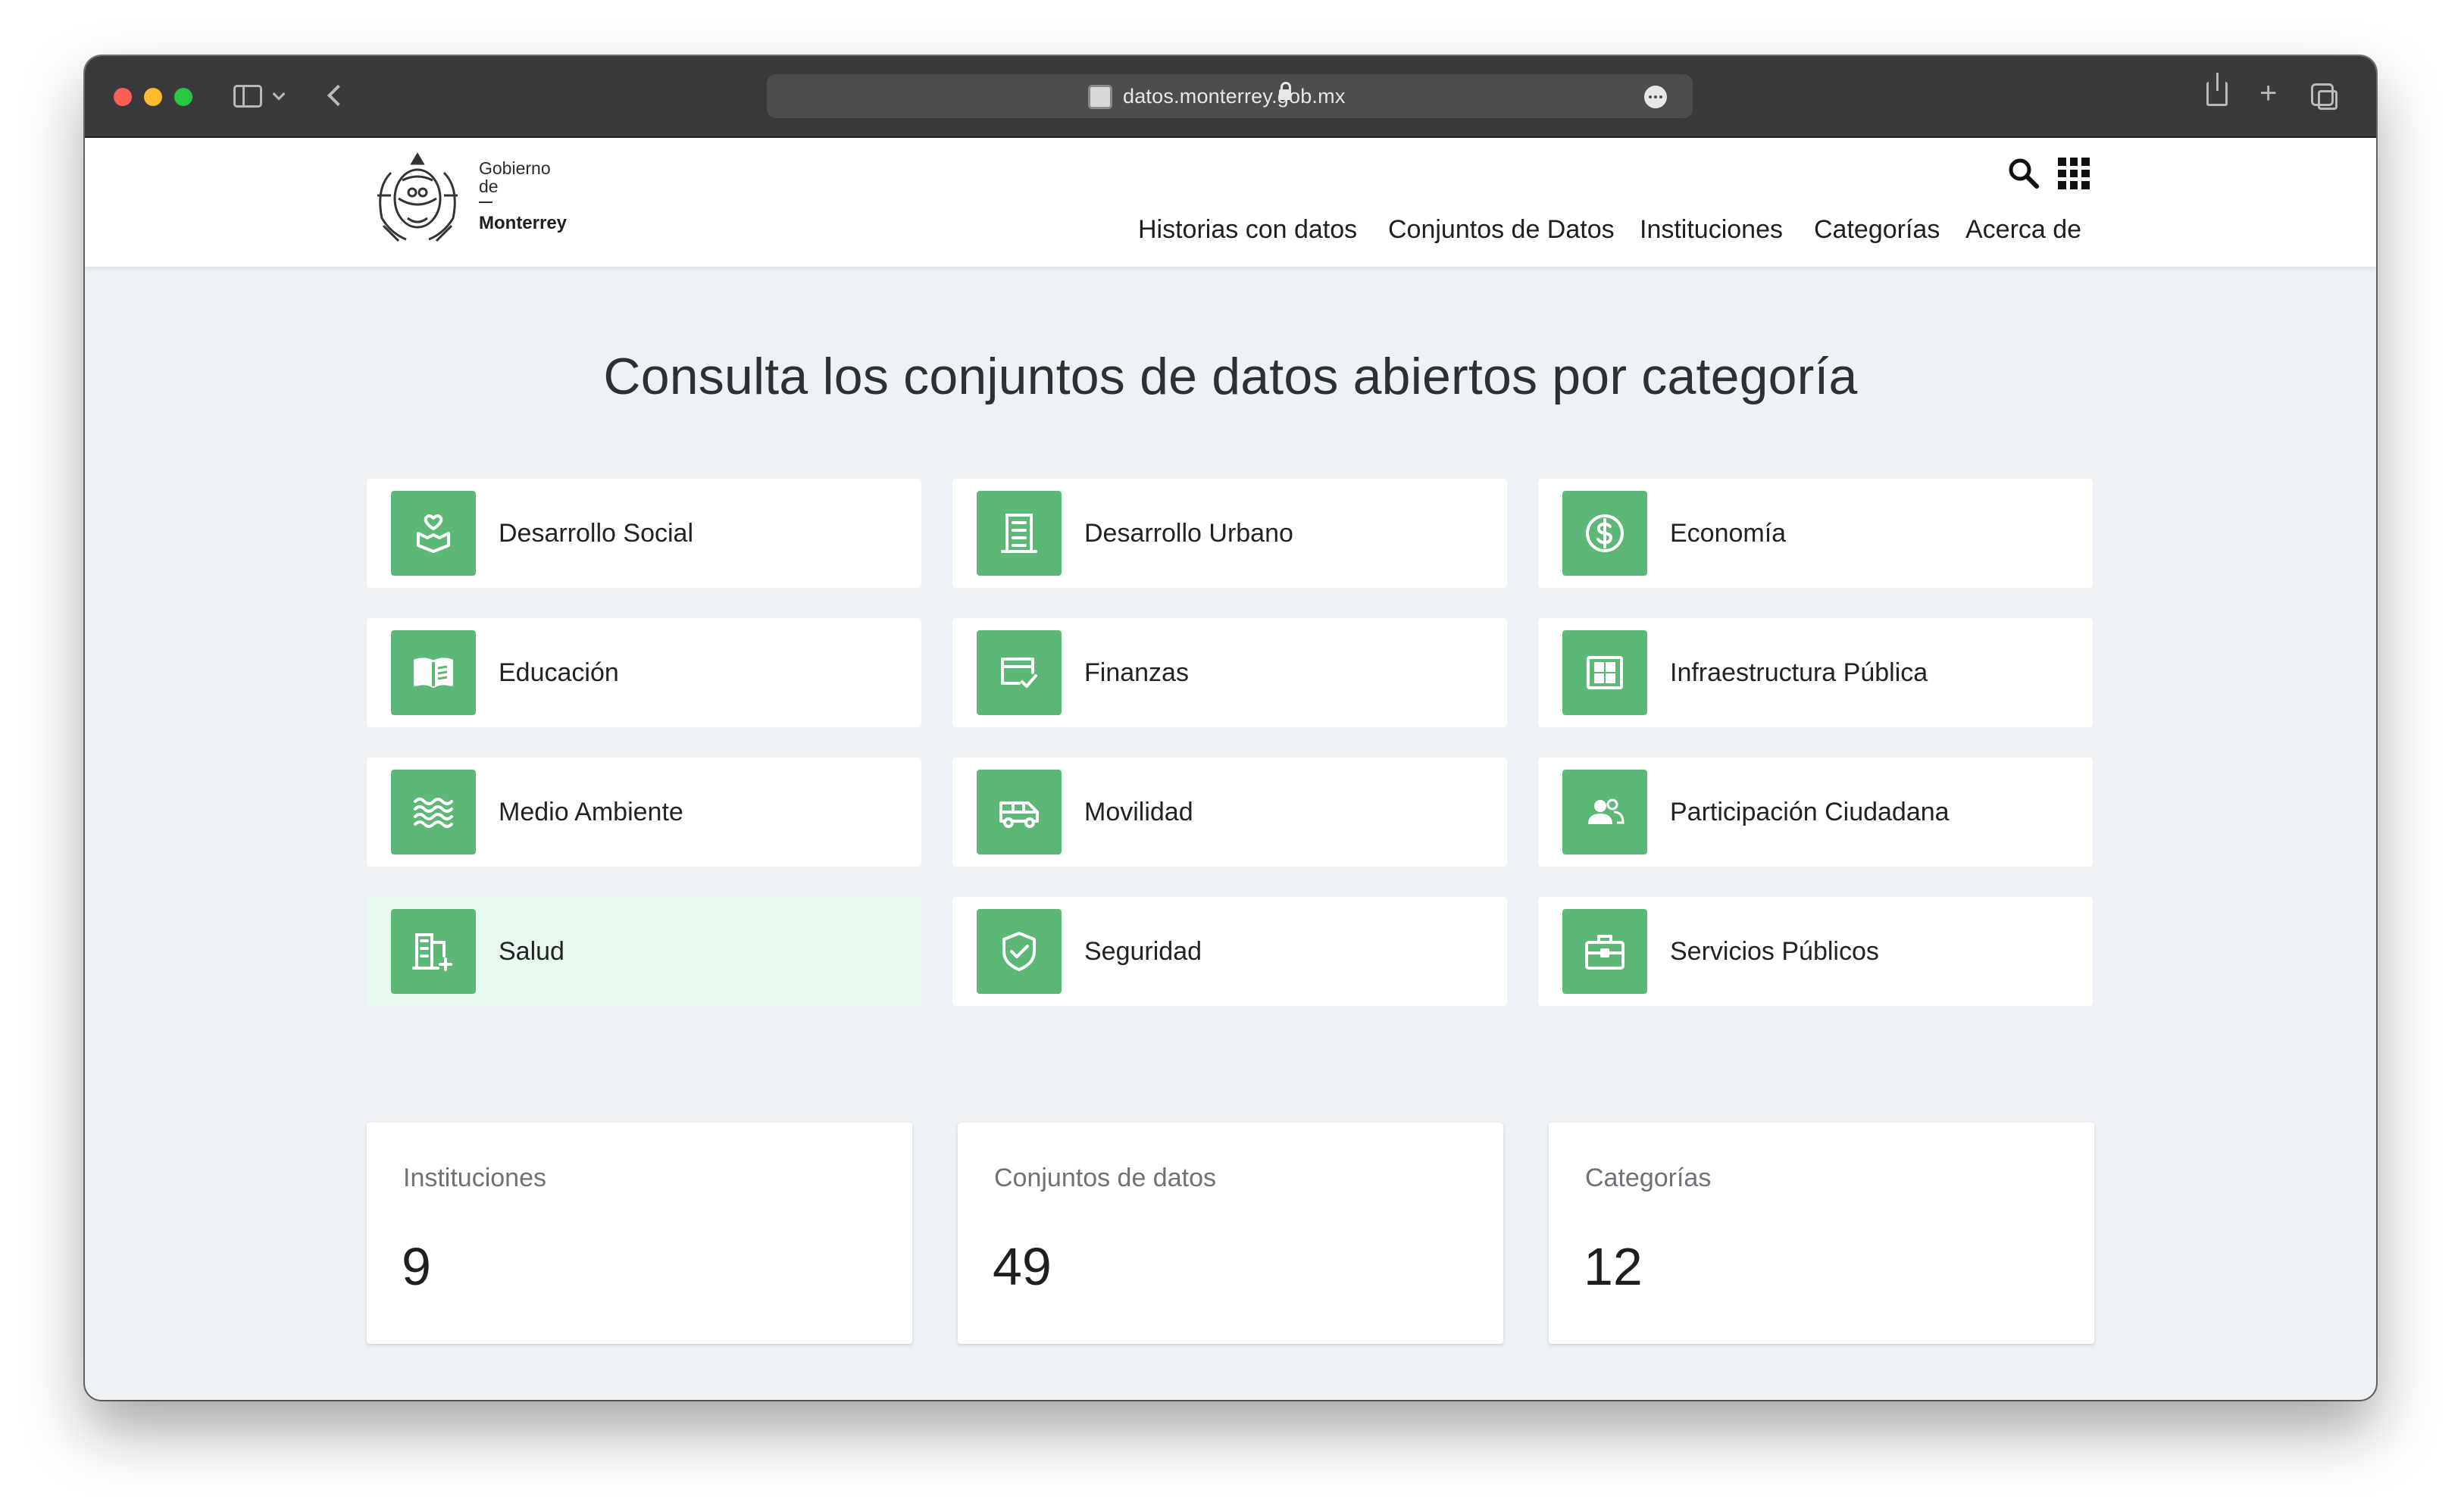 Image resolution: width=2461 pixels, height=1512 pixels. I want to click on category-economia: Economía, so click(1816, 533).